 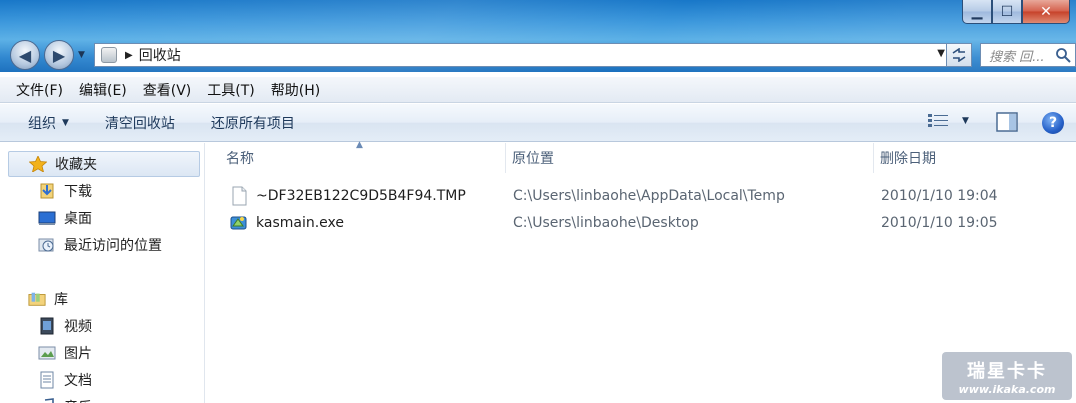 I want to click on maximize-icon: ☐, so click(x=1007, y=11).